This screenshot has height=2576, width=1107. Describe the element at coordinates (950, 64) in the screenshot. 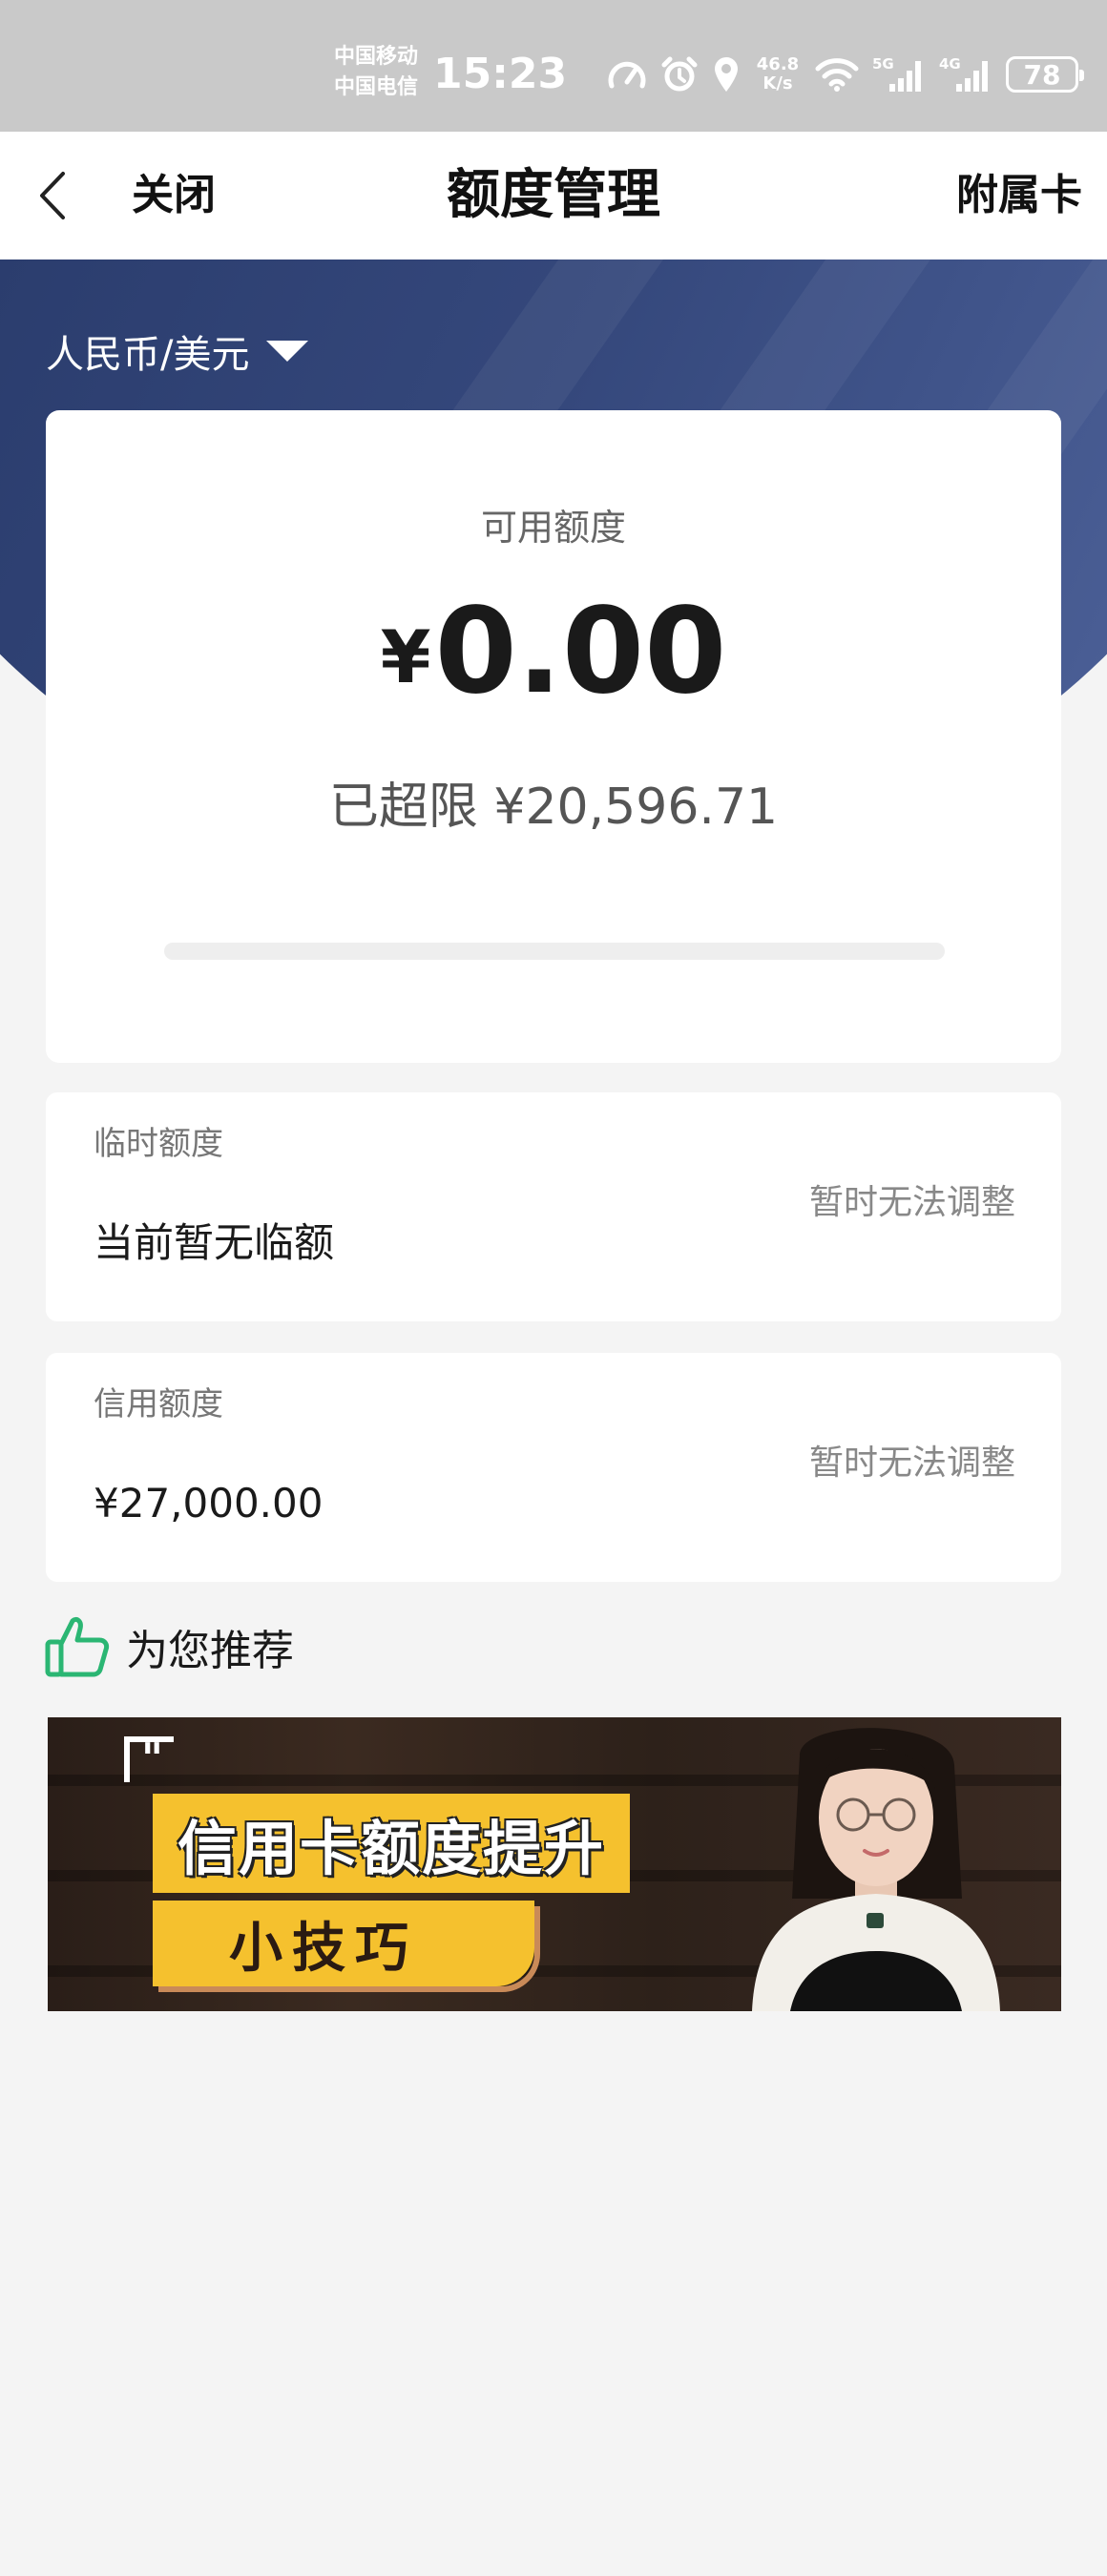

I see `signal-4g-label: 4G` at that location.